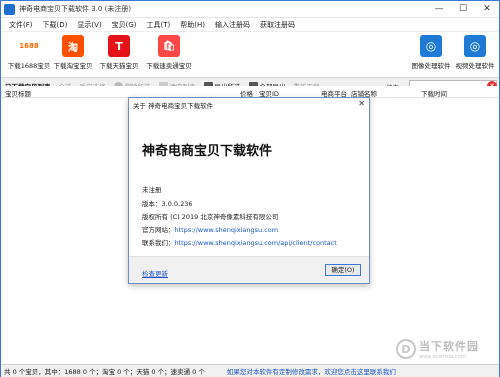  Describe the element at coordinates (73, 46) in the screenshot. I see `taobao-icon: 淘` at that location.